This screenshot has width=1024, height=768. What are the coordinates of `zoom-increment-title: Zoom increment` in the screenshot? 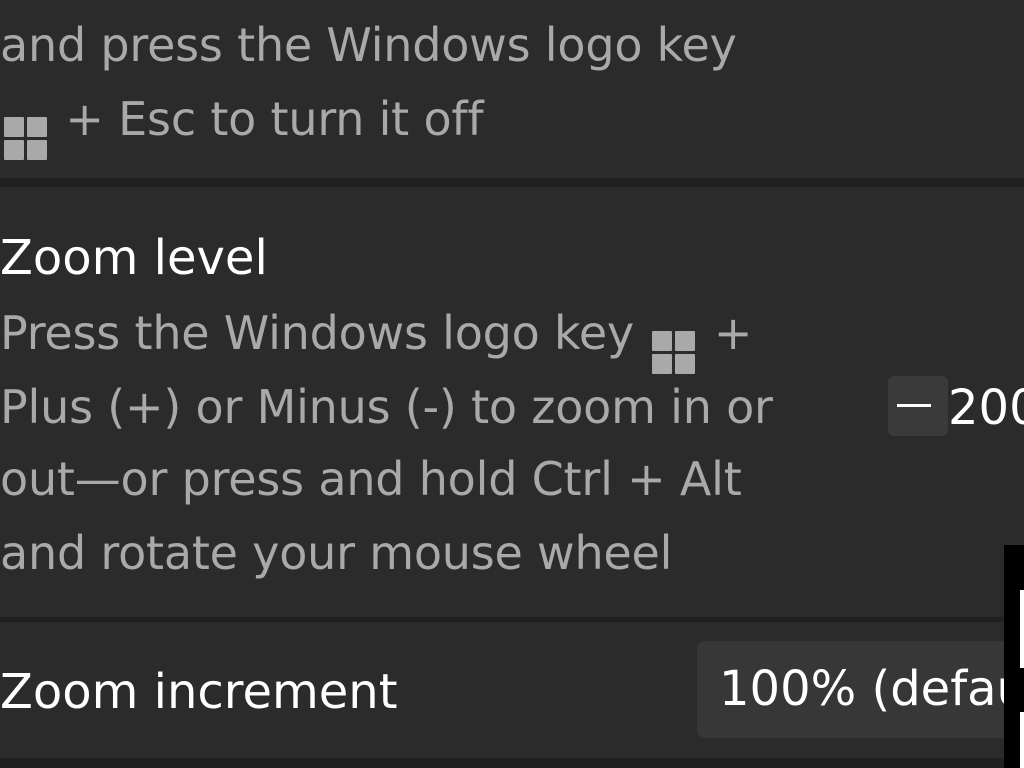 It's located at (199, 692).